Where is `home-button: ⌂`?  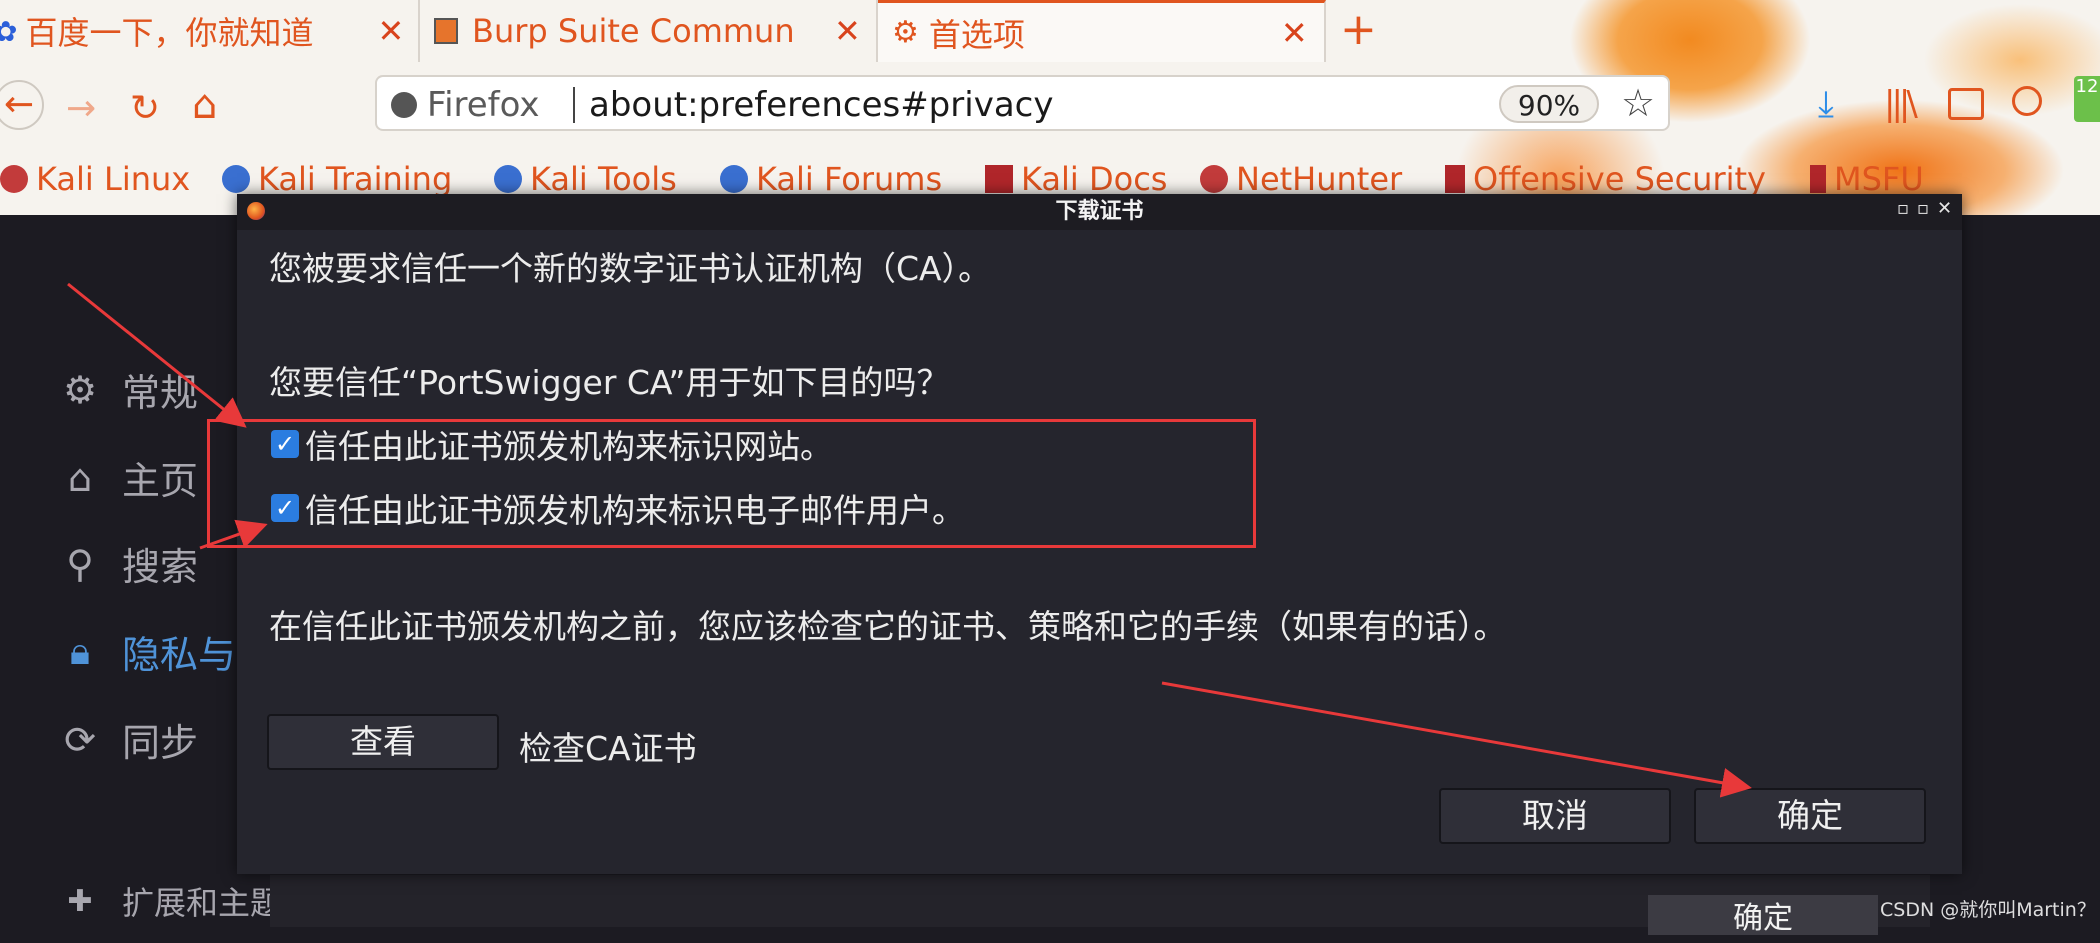 home-button: ⌂ is located at coordinates (204, 105).